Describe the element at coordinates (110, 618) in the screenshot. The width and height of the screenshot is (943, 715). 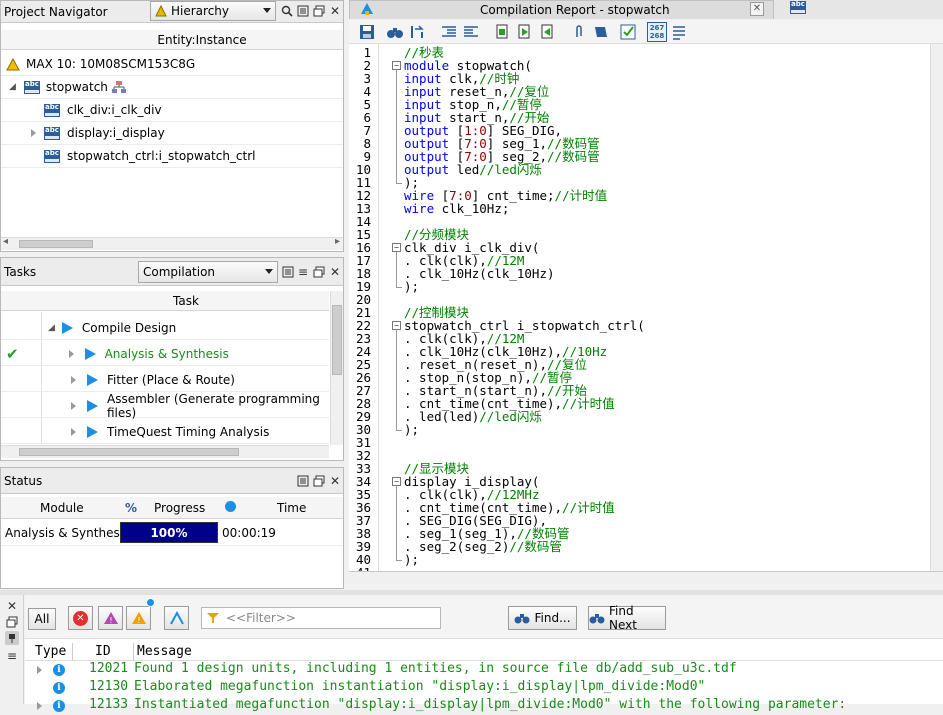
I see `filter-critical-warning-button: !` at that location.